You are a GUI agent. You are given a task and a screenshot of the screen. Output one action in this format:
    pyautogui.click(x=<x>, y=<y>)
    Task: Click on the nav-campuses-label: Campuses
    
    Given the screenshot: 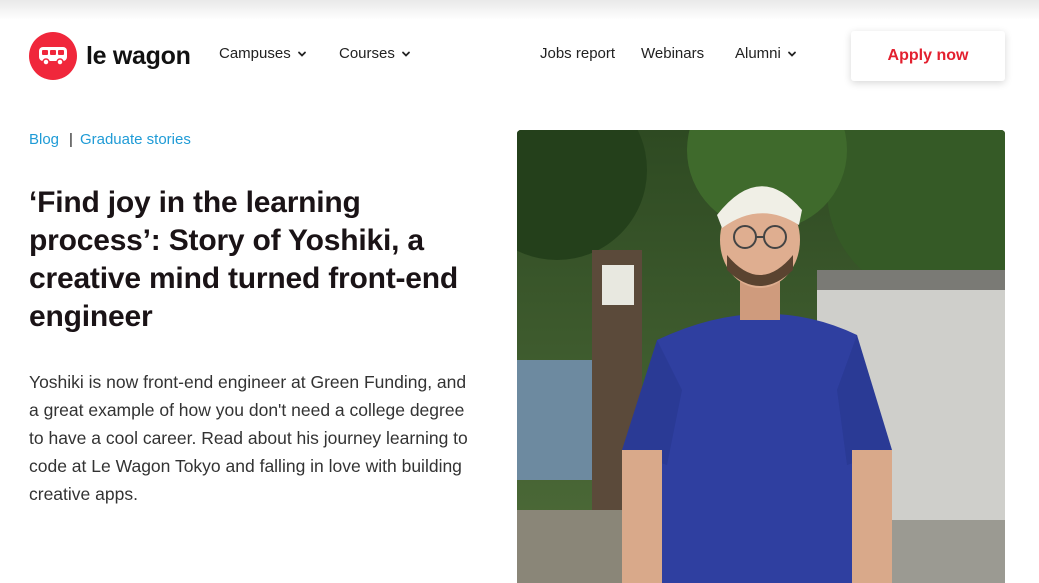 What is the action you would take?
    pyautogui.click(x=255, y=53)
    